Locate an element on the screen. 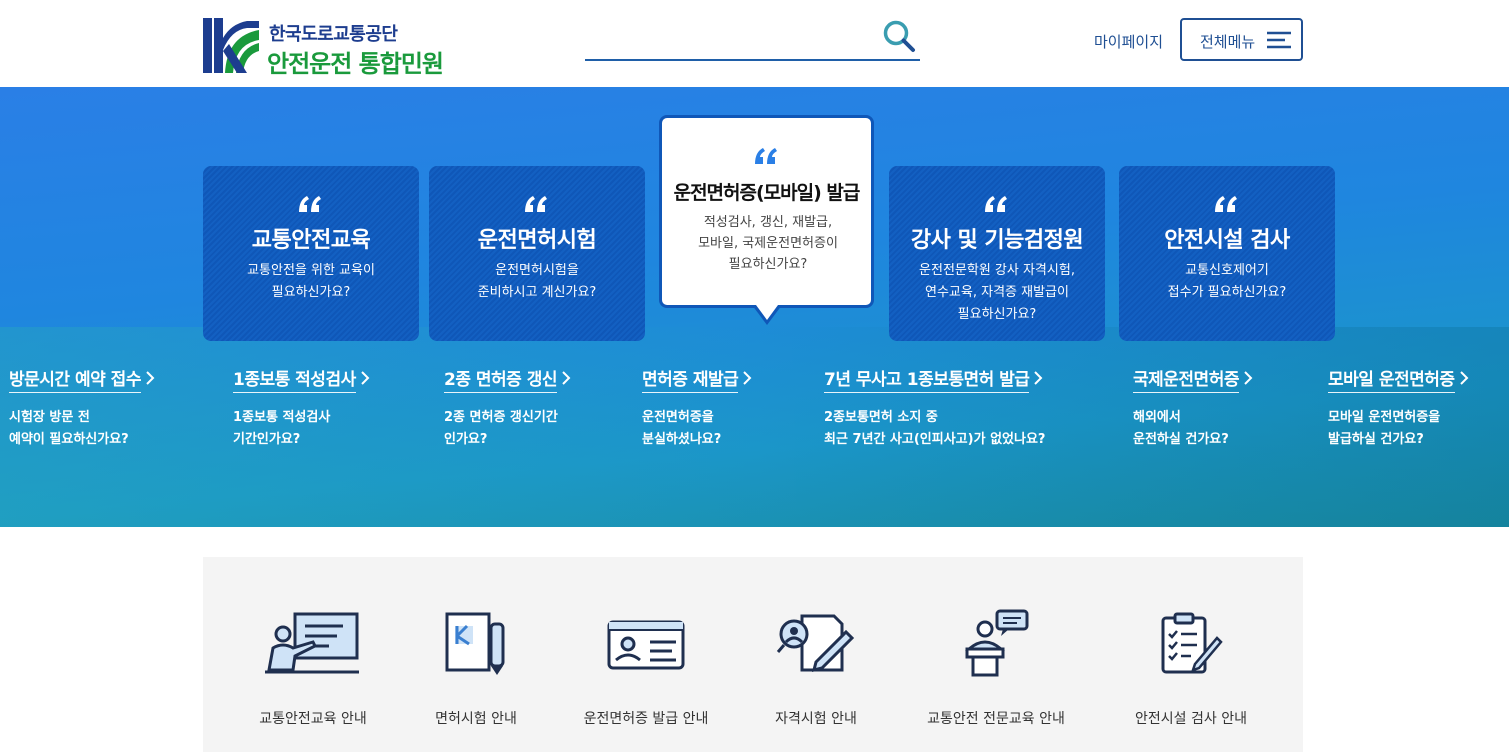  card-title: 교통안전교육 is located at coordinates (311, 240).